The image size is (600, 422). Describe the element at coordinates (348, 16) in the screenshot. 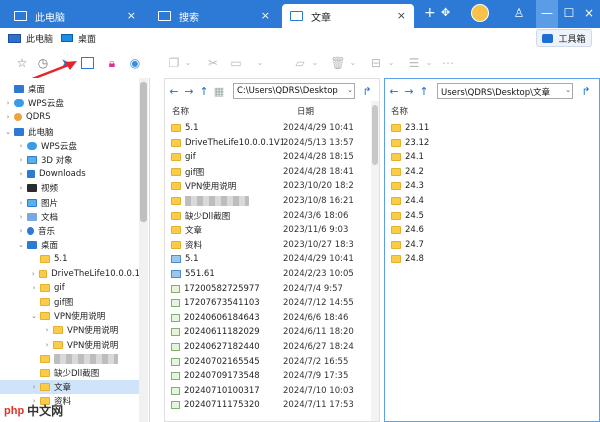

I see `tab-article: 文章 ×` at that location.